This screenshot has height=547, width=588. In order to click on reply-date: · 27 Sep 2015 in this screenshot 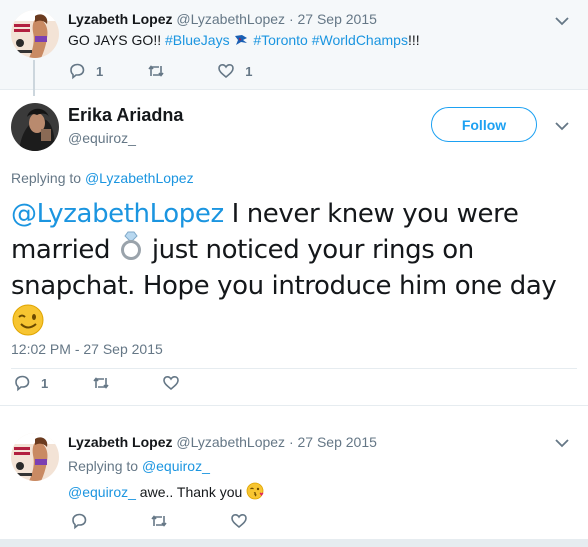, I will do `click(333, 442)`.